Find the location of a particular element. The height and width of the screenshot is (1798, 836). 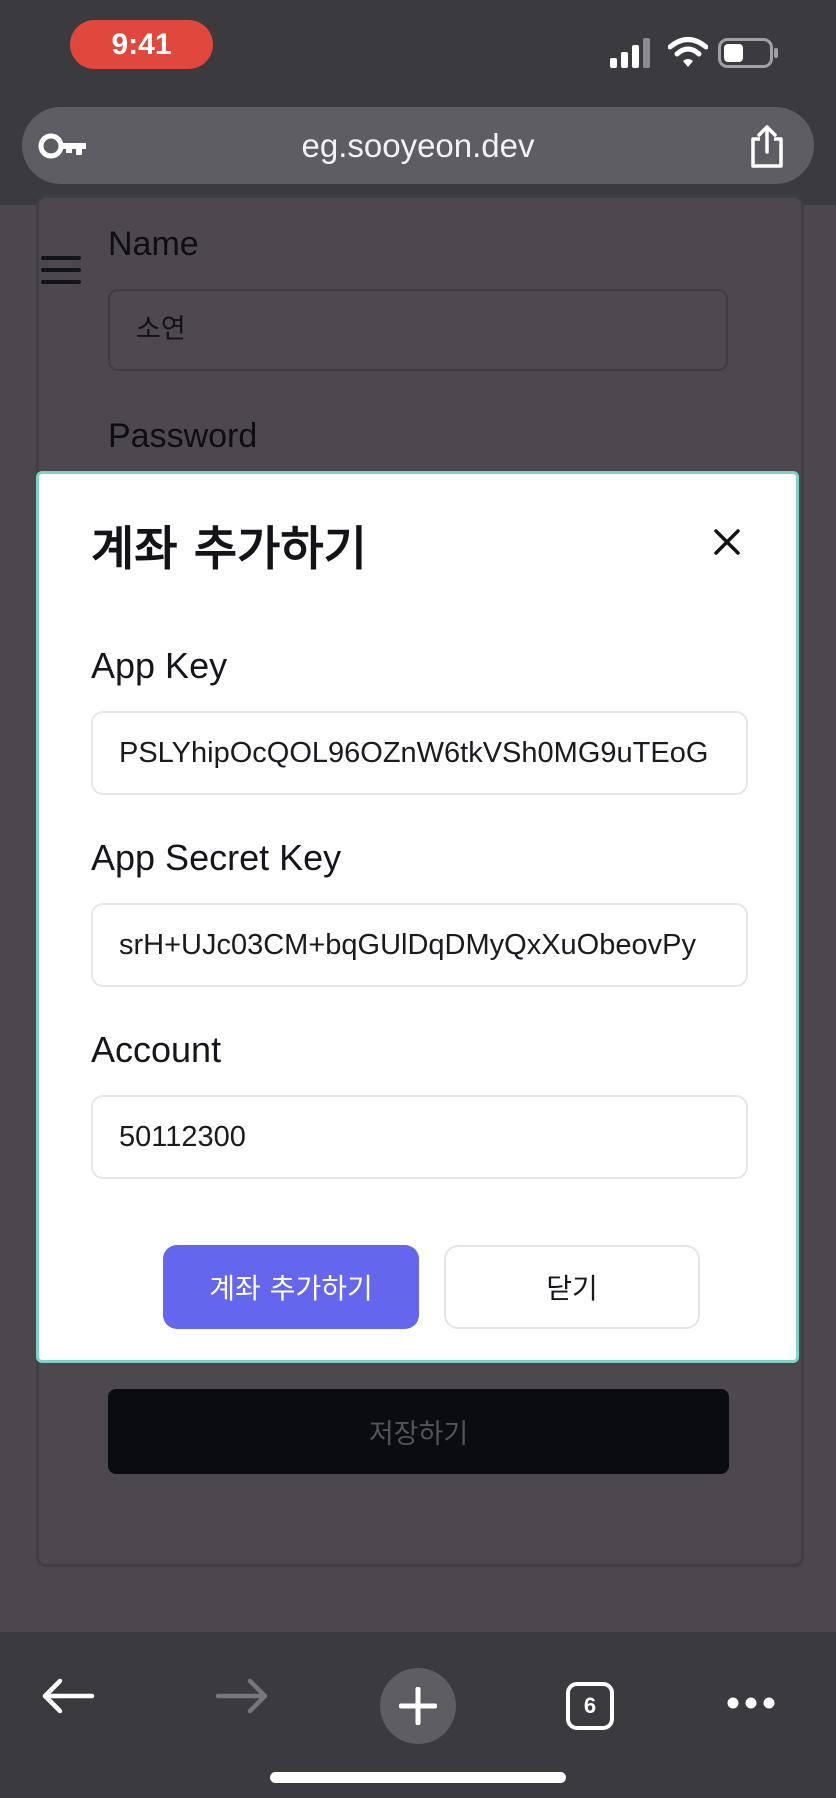

plus-icon is located at coordinates (418, 1706).